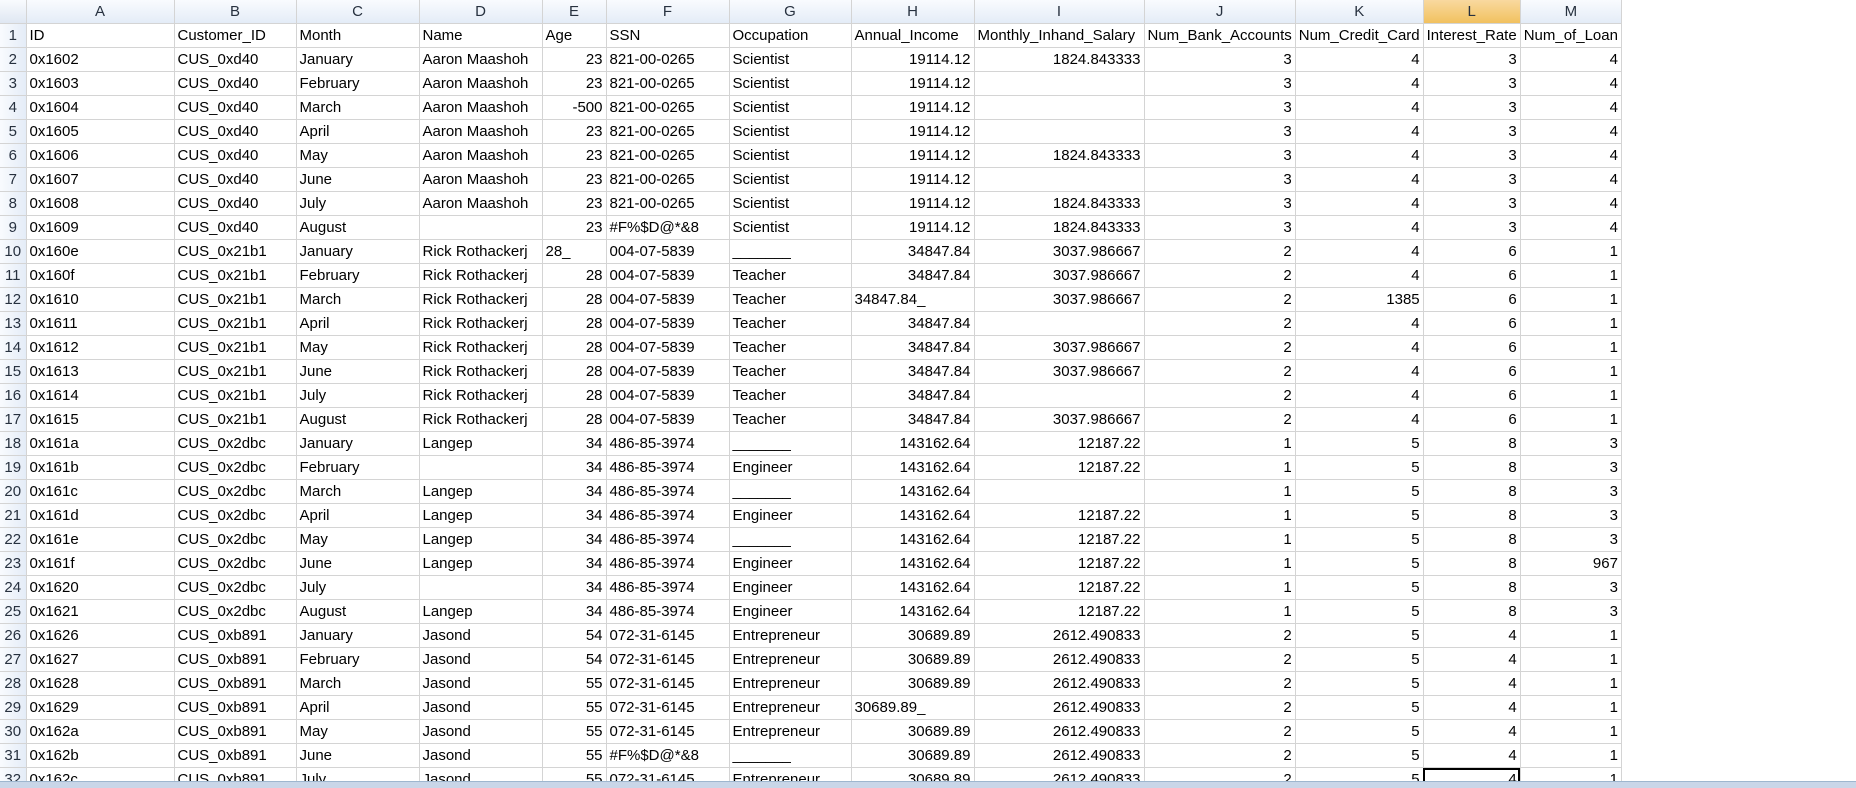 The width and height of the screenshot is (1856, 788). Describe the element at coordinates (790, 563) in the screenshot. I see `cell-g23: Engineer` at that location.